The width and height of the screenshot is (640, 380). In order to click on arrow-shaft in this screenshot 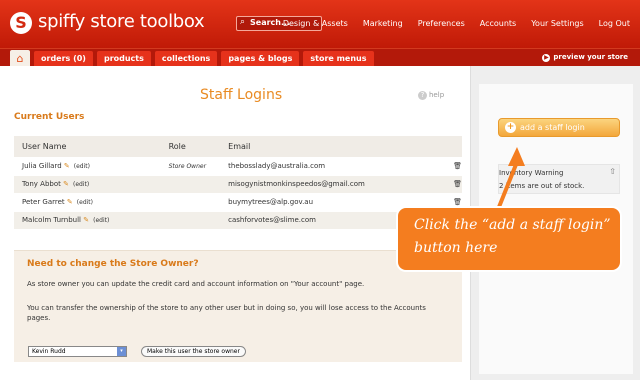, I will do `click(507, 187)`.